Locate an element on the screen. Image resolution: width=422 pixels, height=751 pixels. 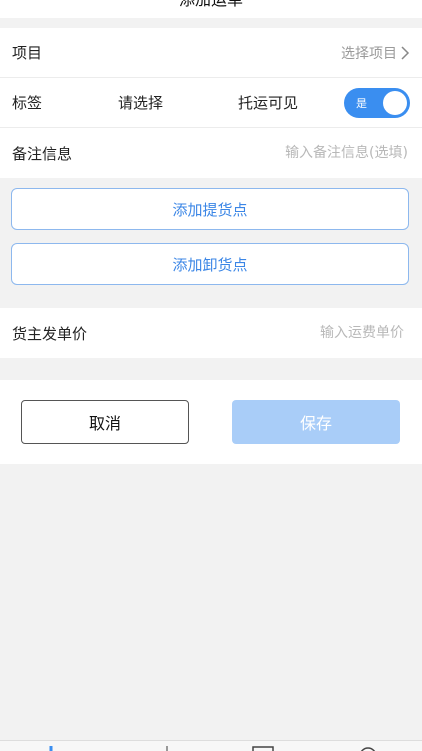
toggle-knob is located at coordinates (395, 102).